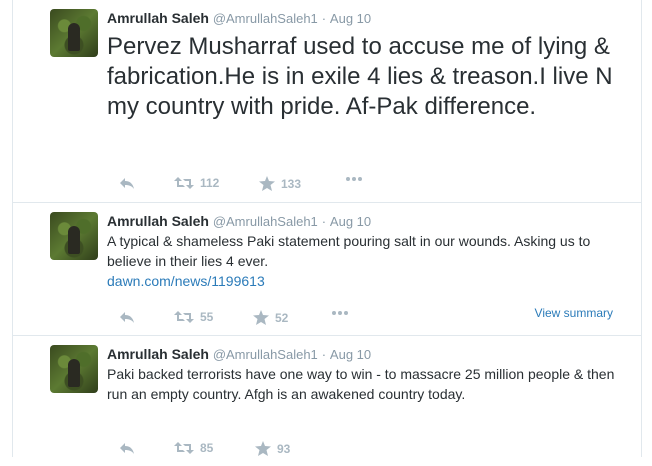 The image size is (652, 466). Describe the element at coordinates (280, 183) in the screenshot. I see `favorite-button: 133` at that location.